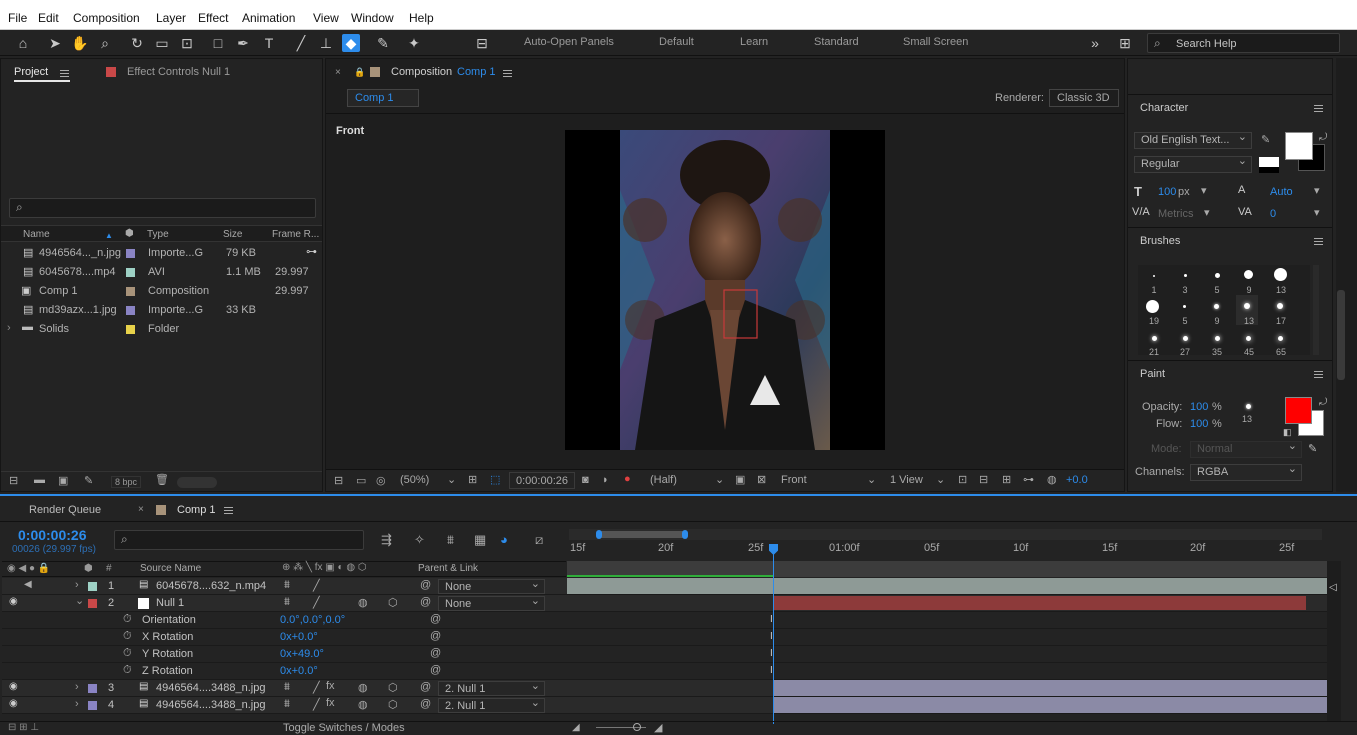 Image resolution: width=1357 pixels, height=735 pixels. I want to click on comp-marker-bin-icon: ◁, so click(1333, 587).